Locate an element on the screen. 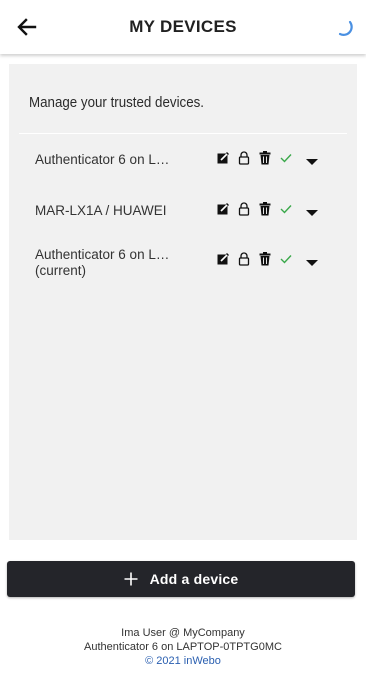 The image size is (366, 681). add-device-button: Add a device is located at coordinates (181, 579).